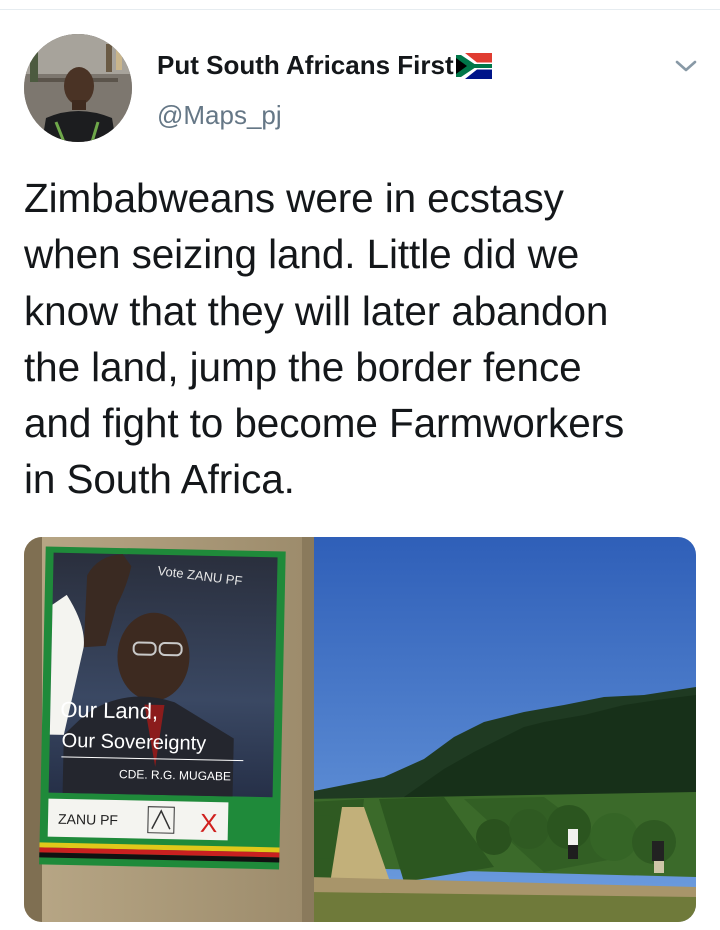 The height and width of the screenshot is (930, 720). What do you see at coordinates (109, 710) in the screenshot?
I see `poster-slogan-line1: Our Land,` at bounding box center [109, 710].